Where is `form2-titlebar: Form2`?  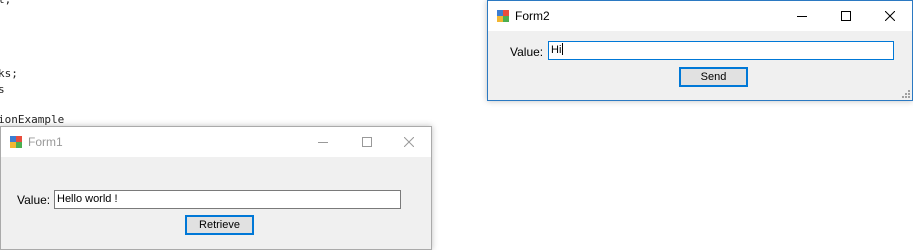 form2-titlebar: Form2 is located at coordinates (700, 16).